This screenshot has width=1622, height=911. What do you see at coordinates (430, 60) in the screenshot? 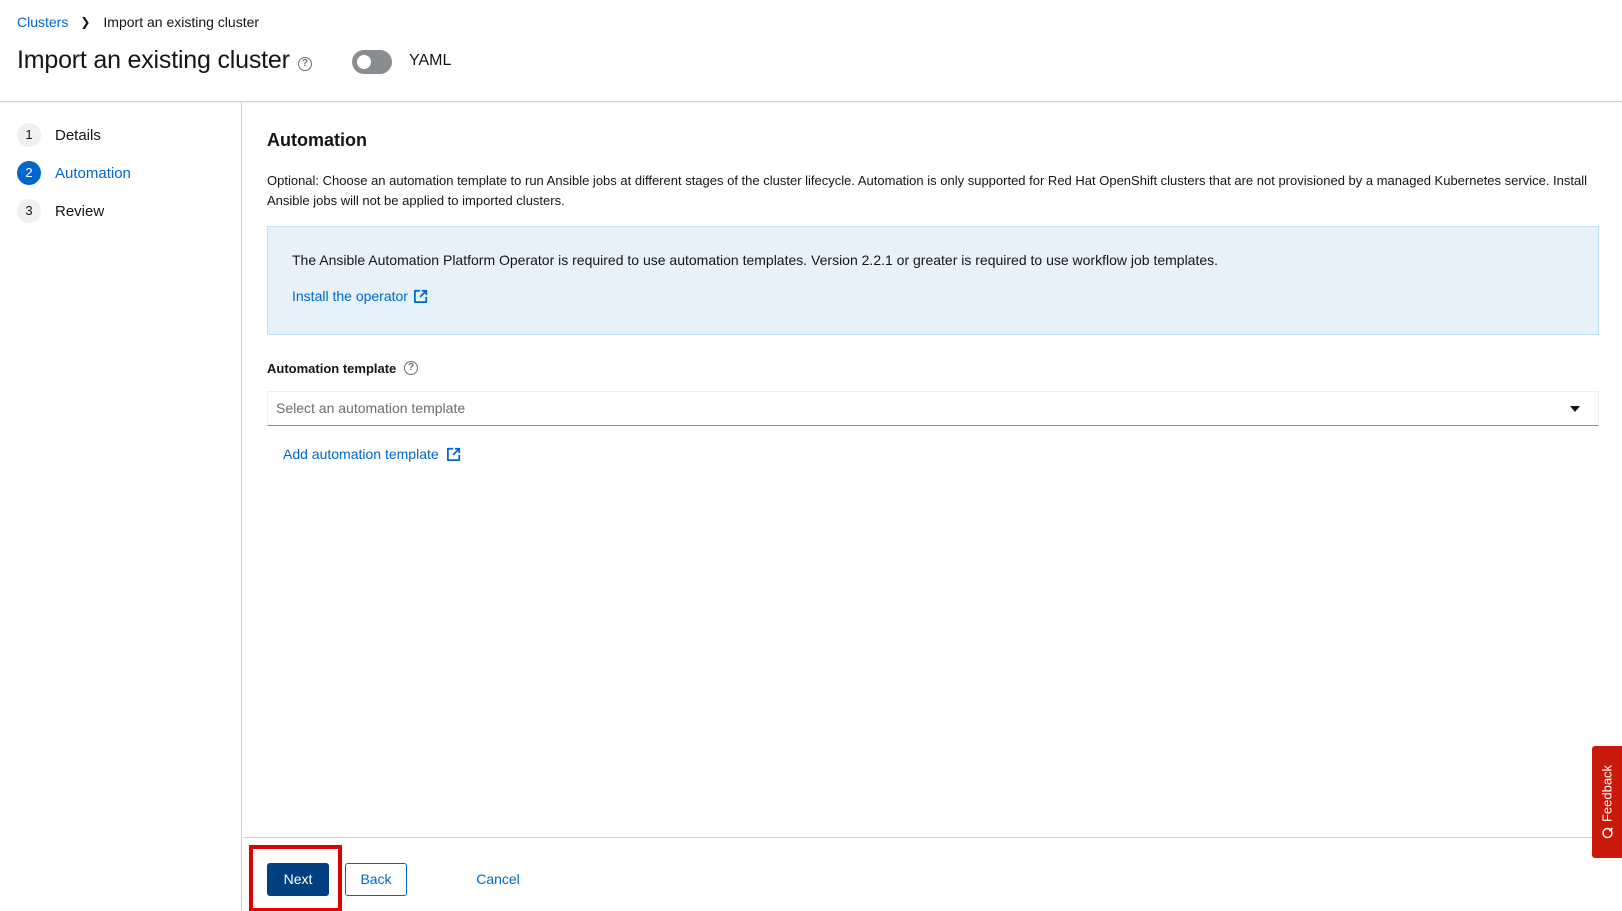
I see `yaml-toggle-label: YAML` at bounding box center [430, 60].